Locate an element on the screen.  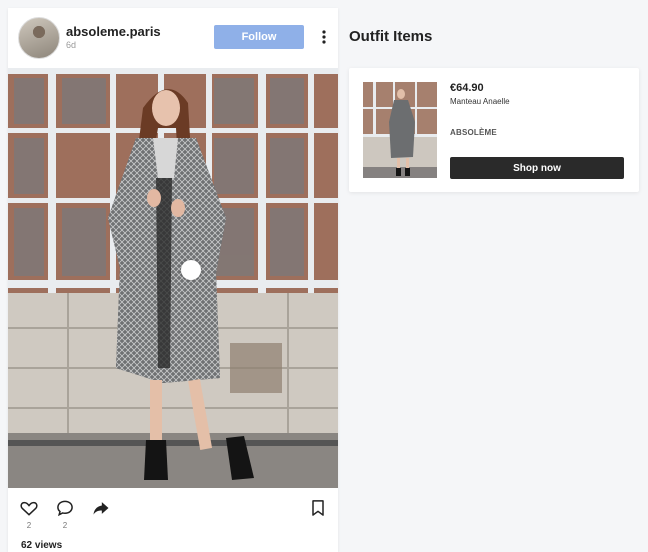
more-vertical-icon is located at coordinates (324, 37).